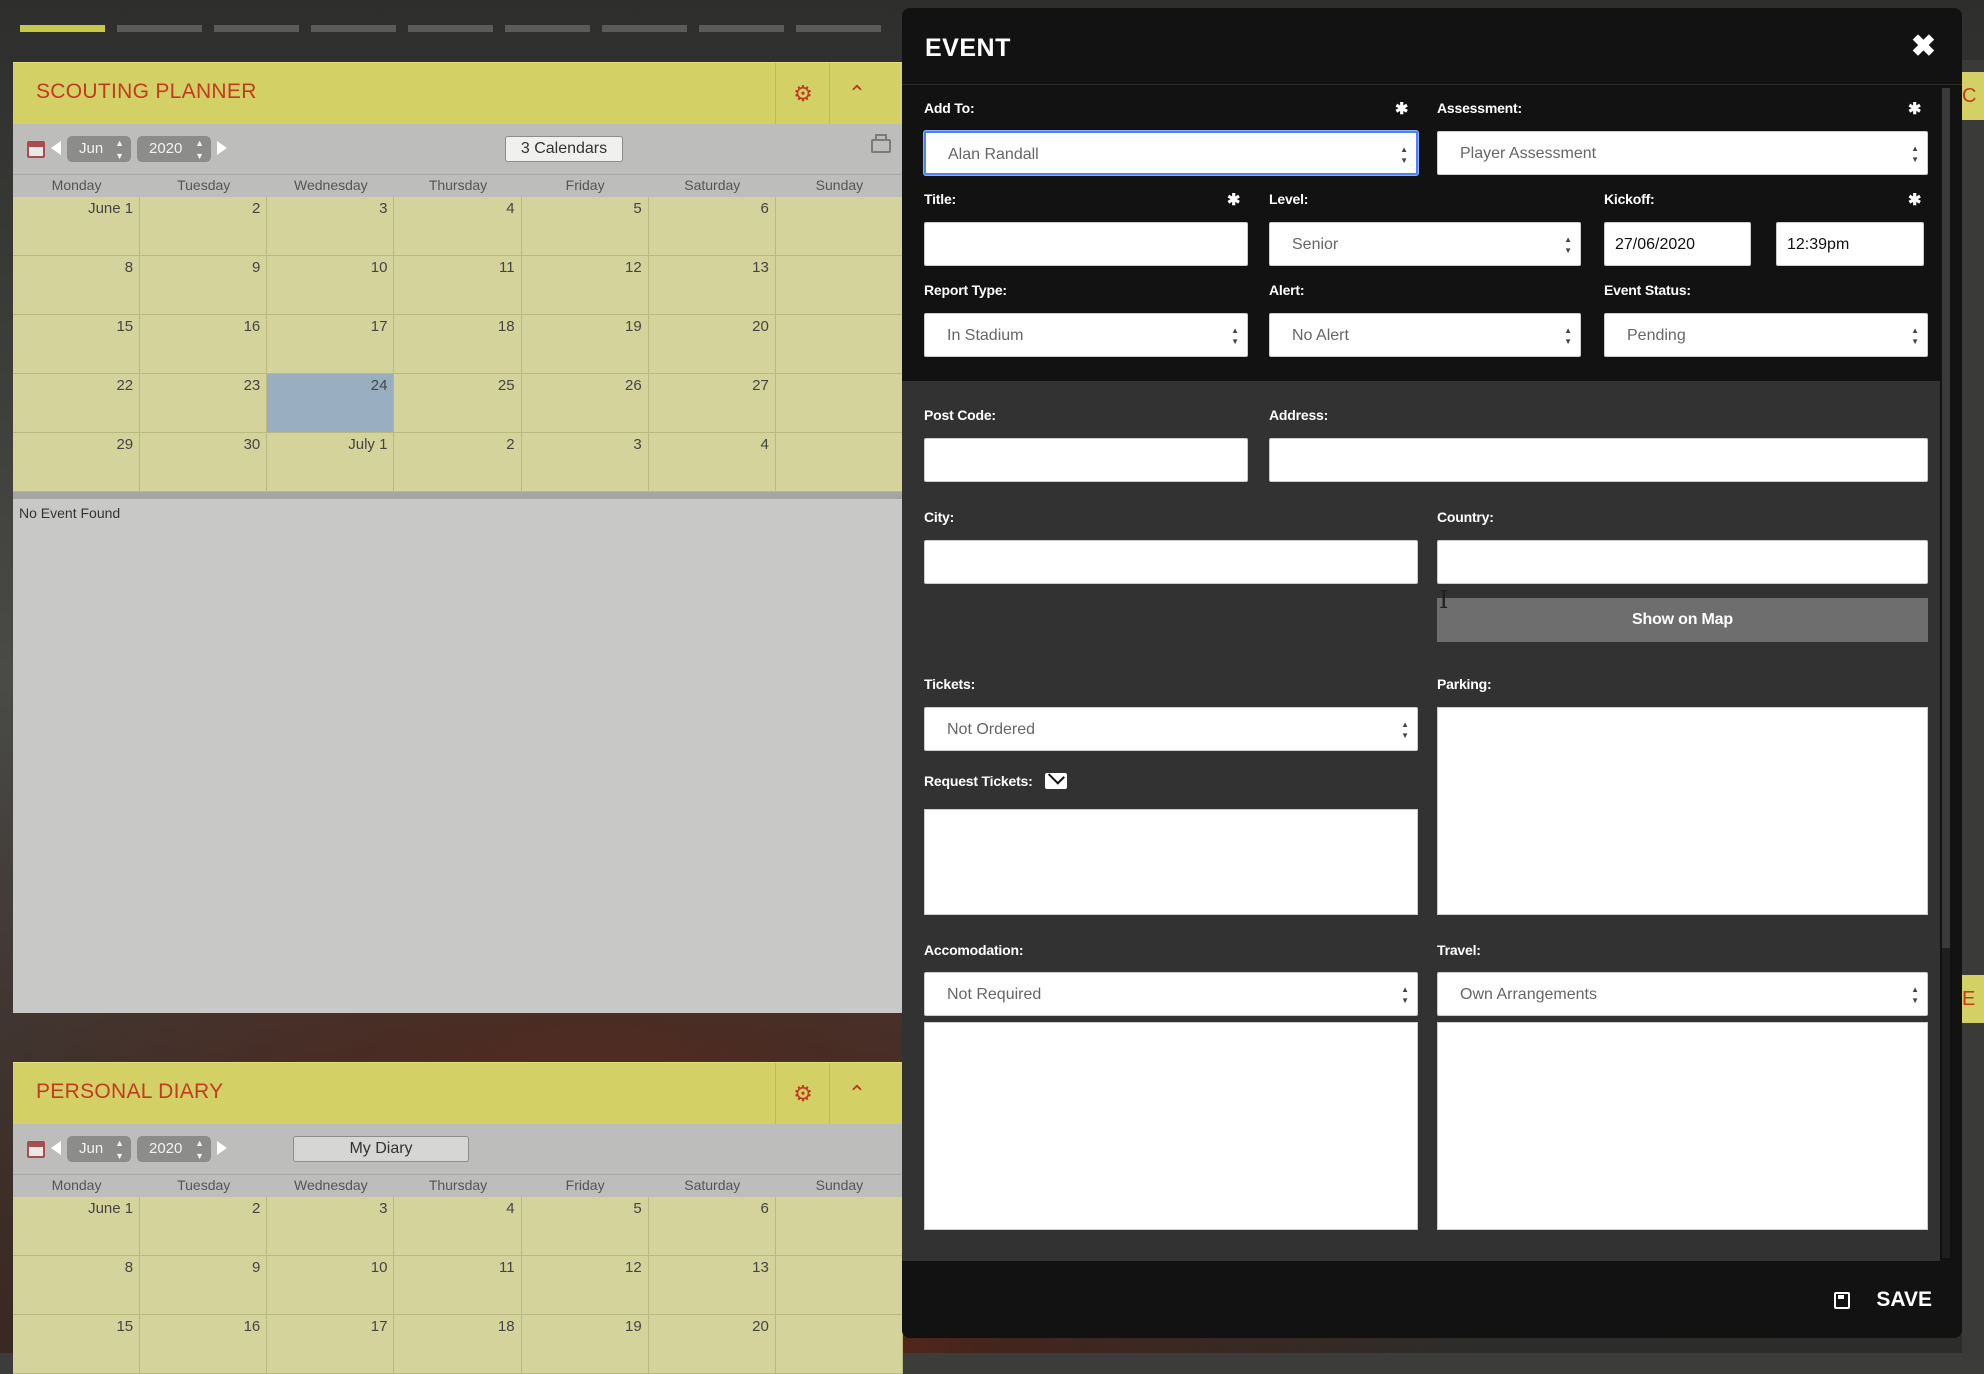 The width and height of the screenshot is (1984, 1374). Describe the element at coordinates (1171, 862) in the screenshot. I see `request-tickets-textarea` at that location.